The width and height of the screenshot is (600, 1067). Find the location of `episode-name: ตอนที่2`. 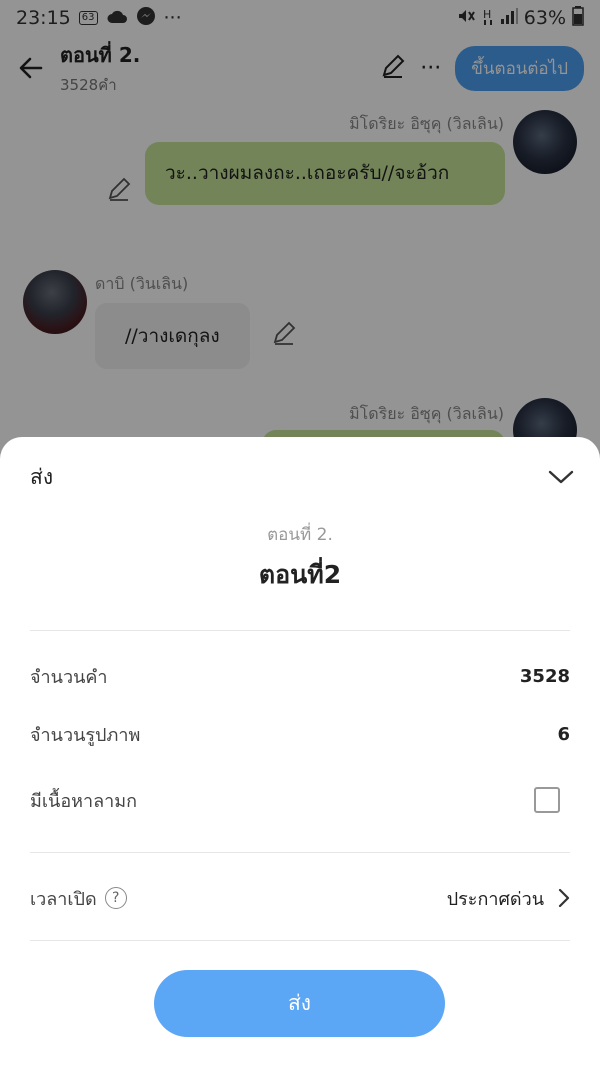

episode-name: ตอนที่2 is located at coordinates (300, 574).